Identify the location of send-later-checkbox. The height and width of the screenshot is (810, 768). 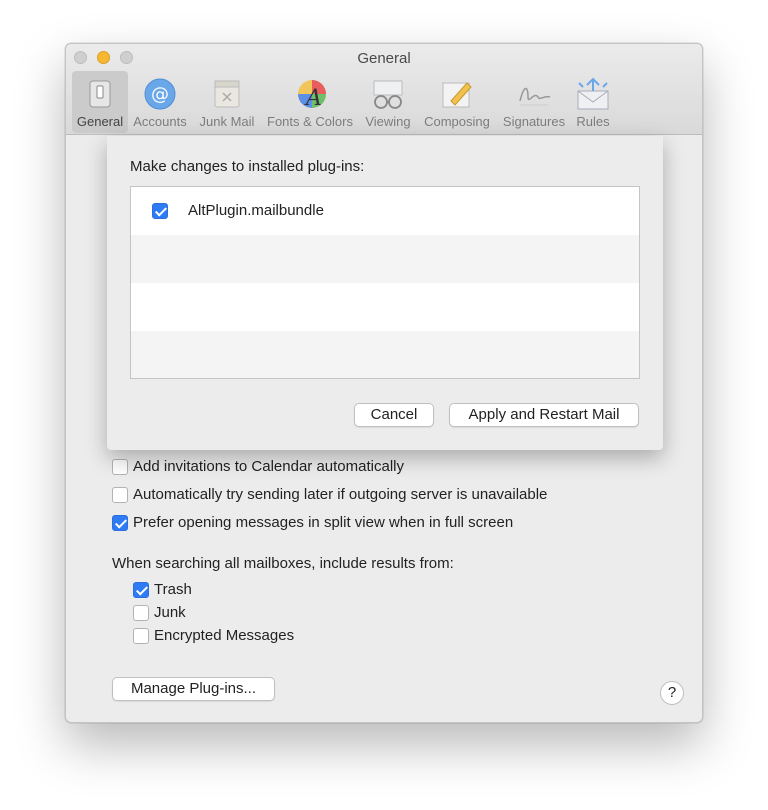
(120, 495).